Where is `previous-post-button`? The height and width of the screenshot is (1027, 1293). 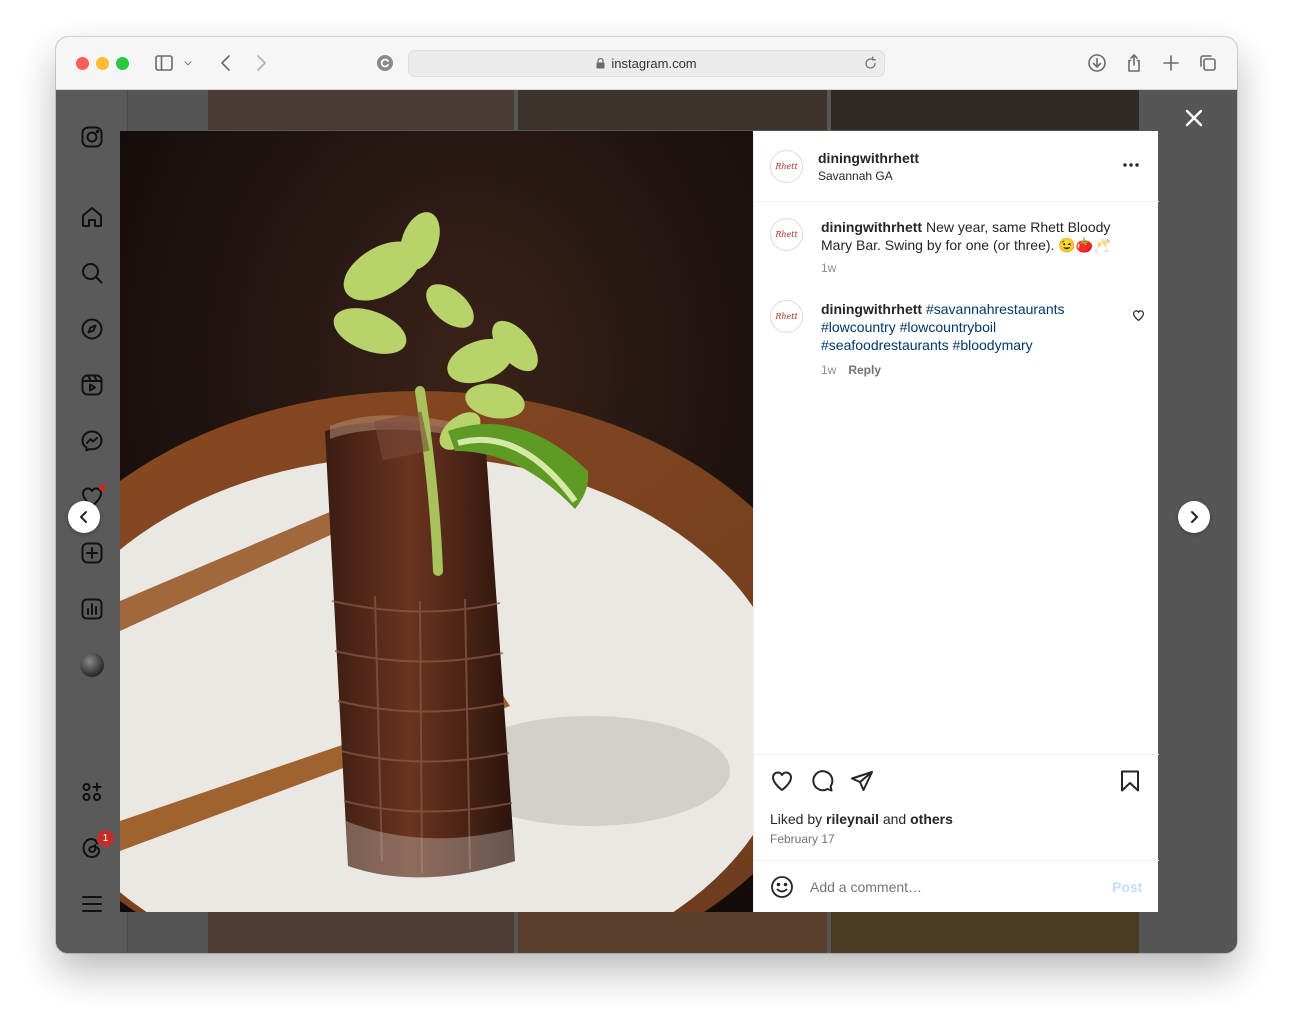
previous-post-button is located at coordinates (84, 517).